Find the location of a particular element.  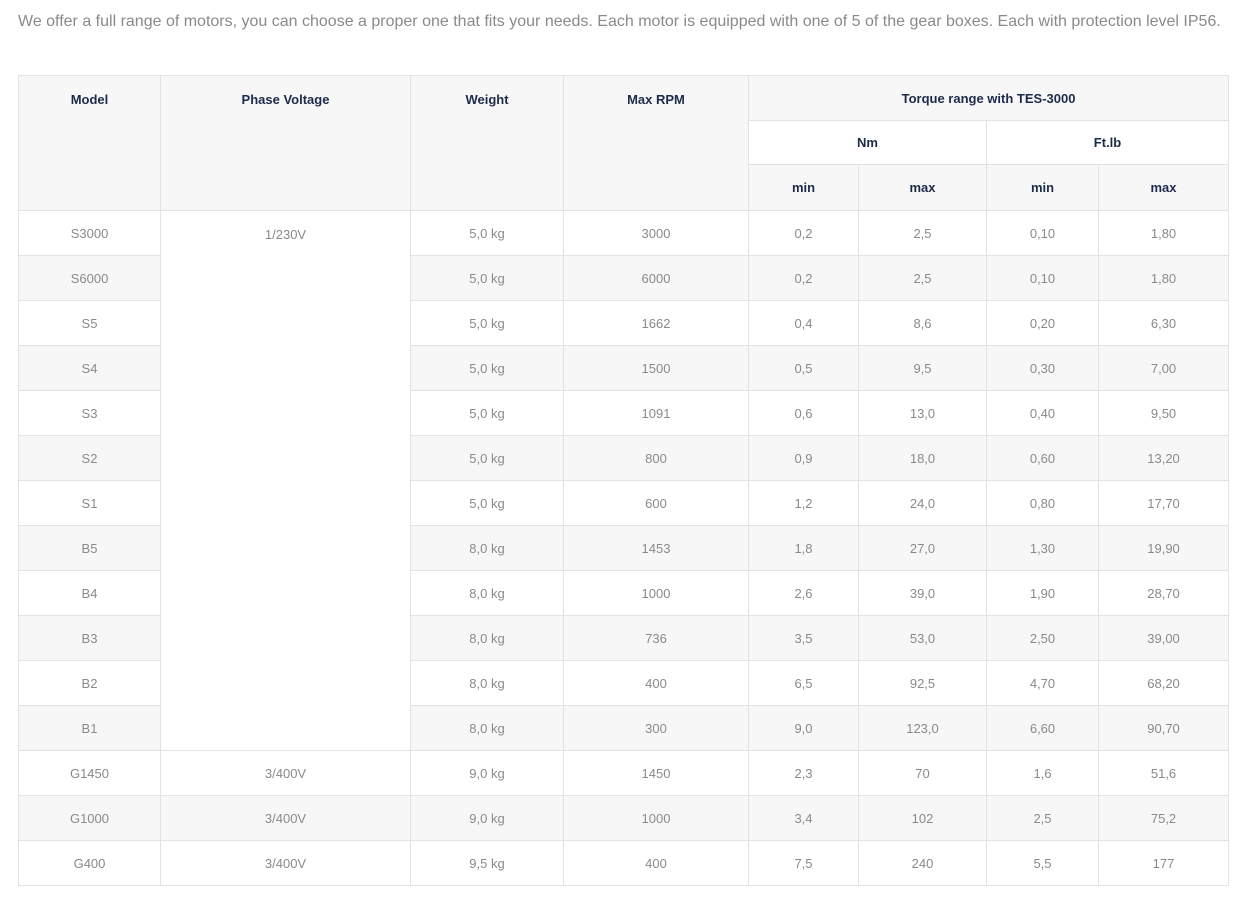

cell-model: S3000 is located at coordinates (89, 233).